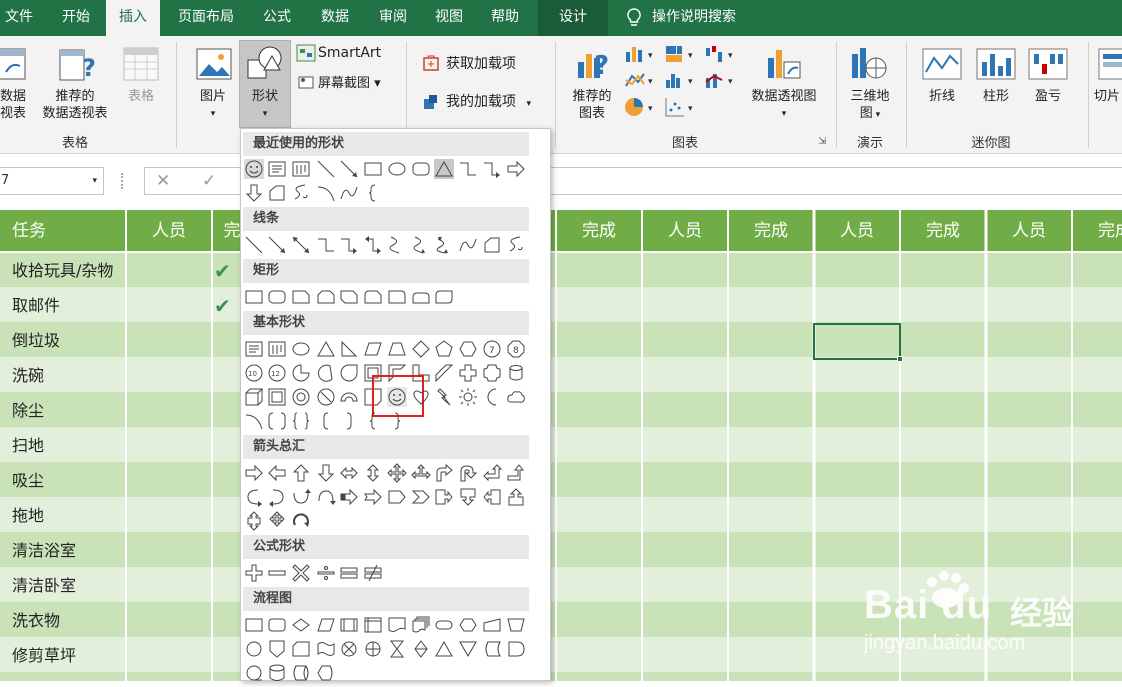 Image resolution: width=1122 pixels, height=687 pixels. Describe the element at coordinates (421, 649) in the screenshot. I see `flowchart-sort-icon` at that location.